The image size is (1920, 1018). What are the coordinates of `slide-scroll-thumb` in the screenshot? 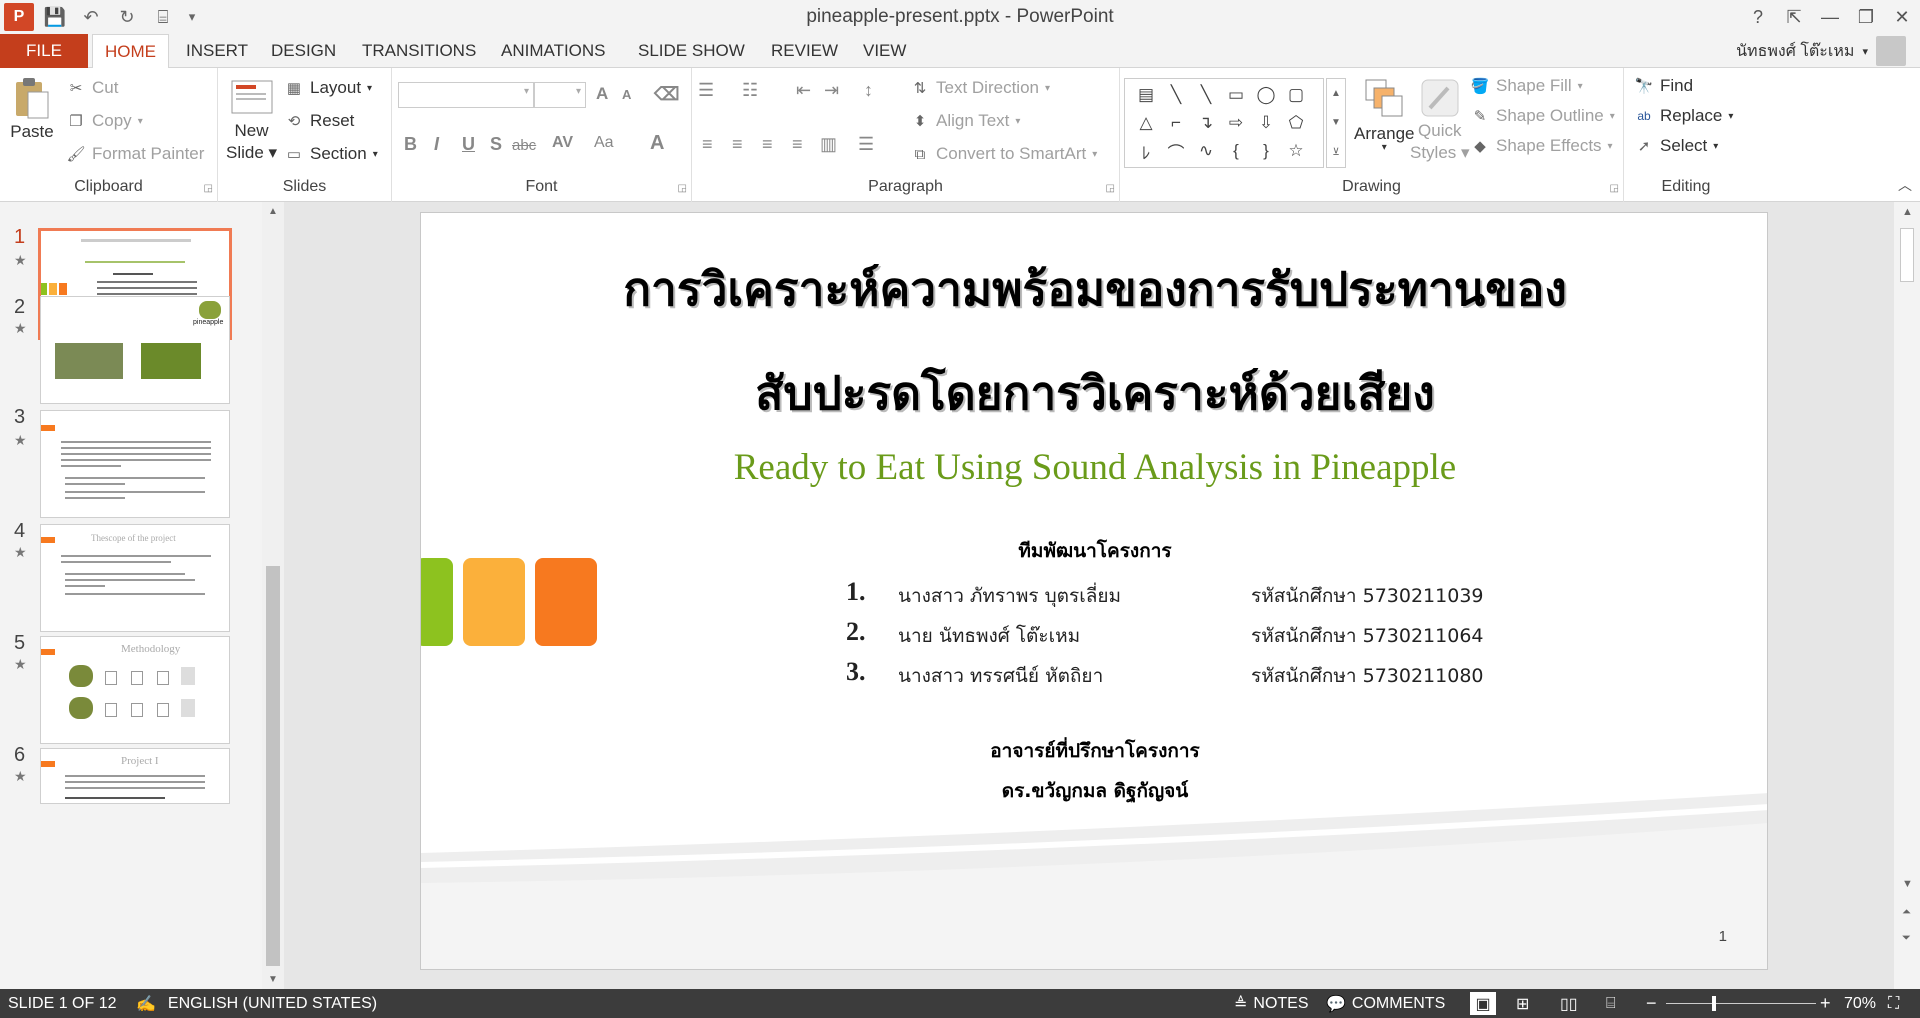 It's located at (1907, 255).